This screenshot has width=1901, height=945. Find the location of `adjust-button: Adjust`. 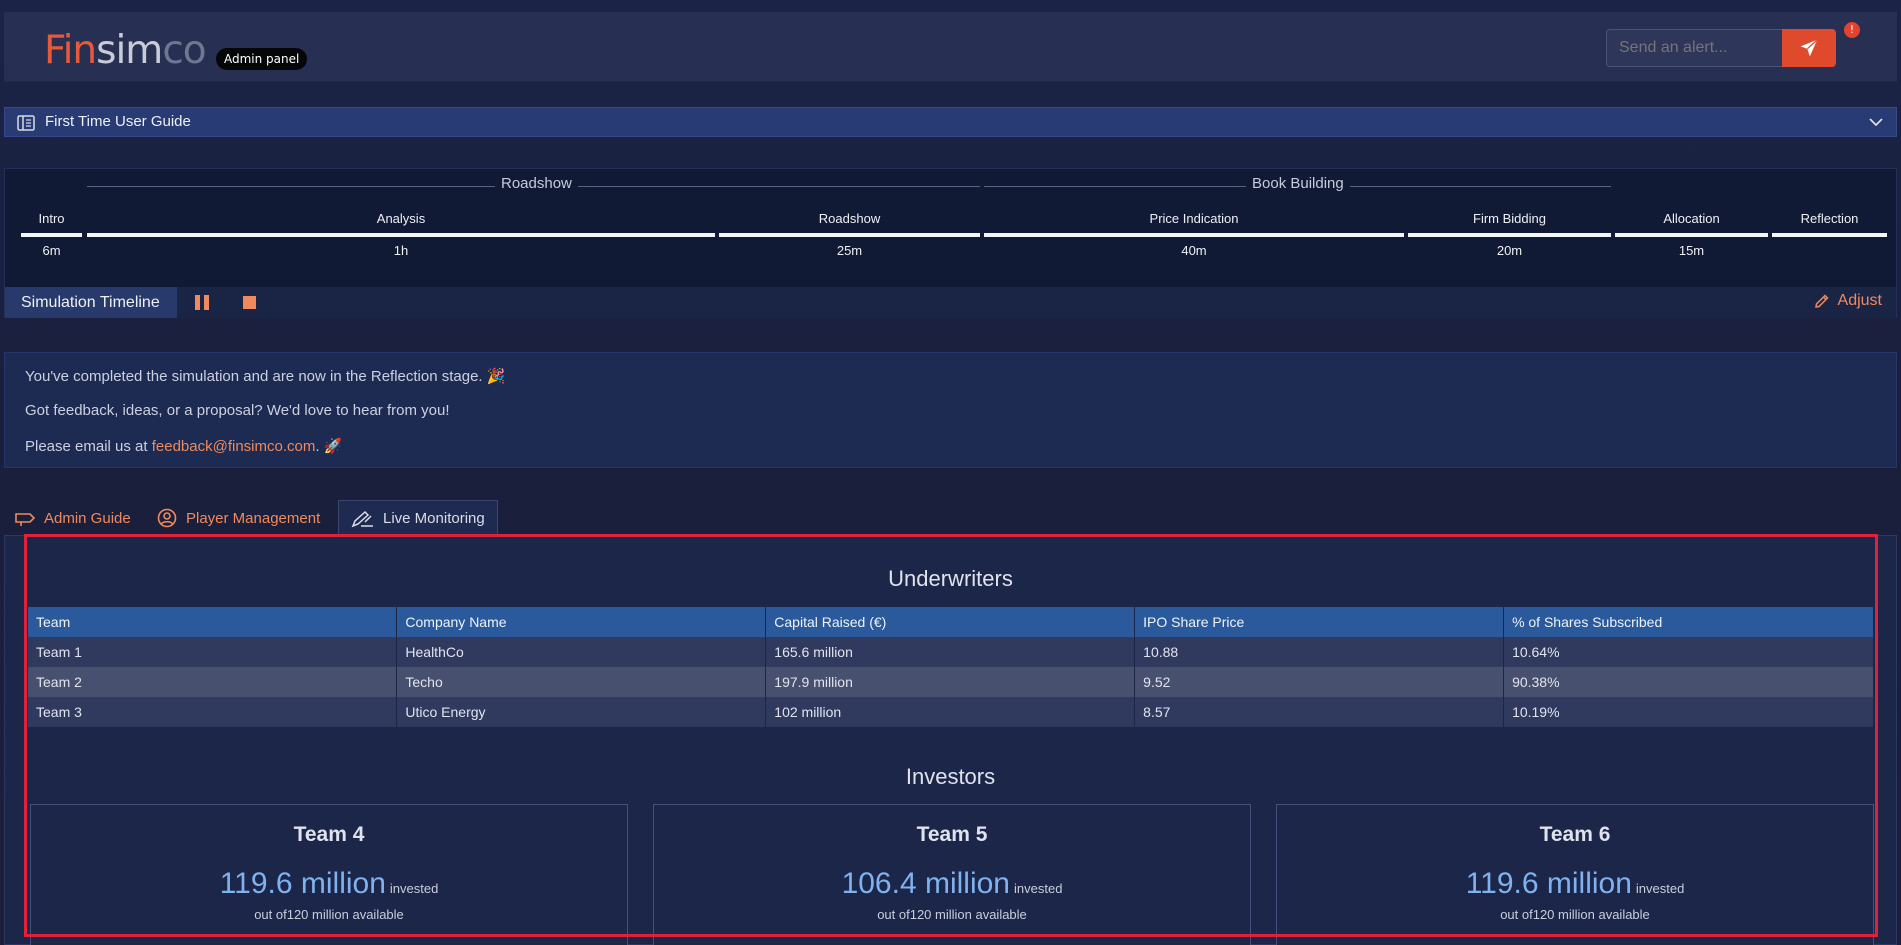

adjust-button: Adjust is located at coordinates (1847, 301).